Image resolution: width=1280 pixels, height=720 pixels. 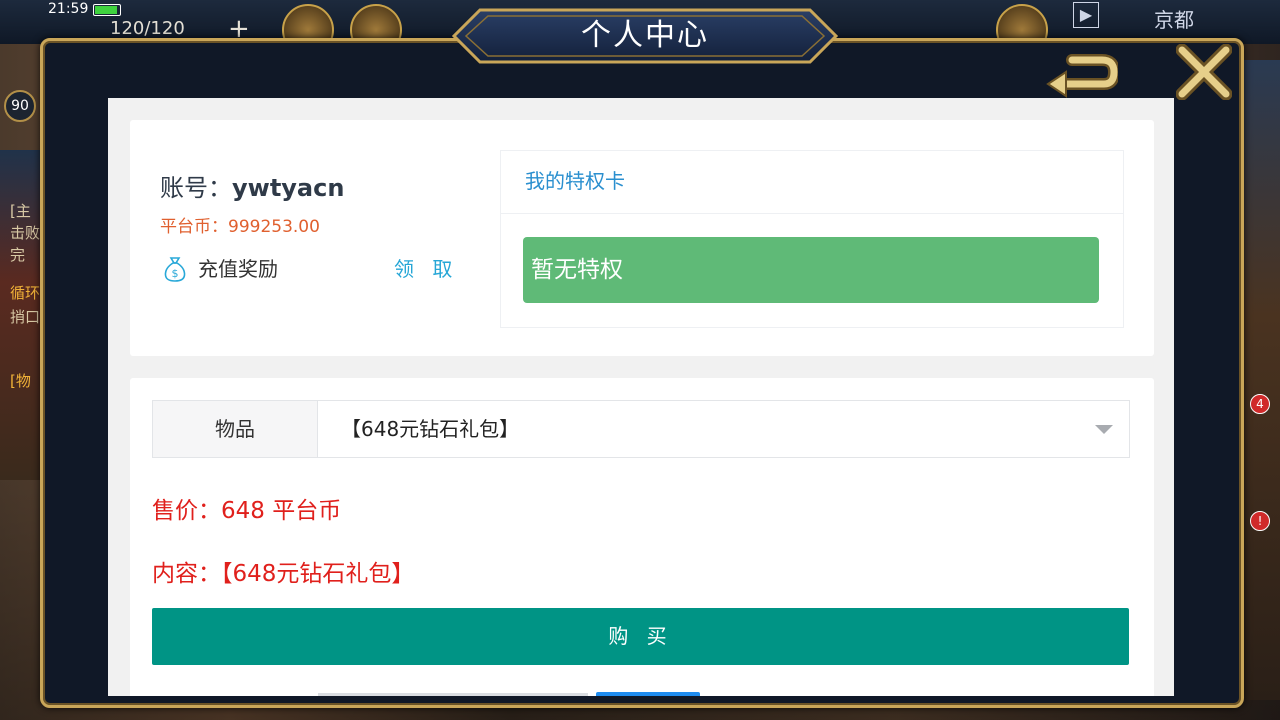 I want to click on quest-text: 循环, so click(x=25, y=293).